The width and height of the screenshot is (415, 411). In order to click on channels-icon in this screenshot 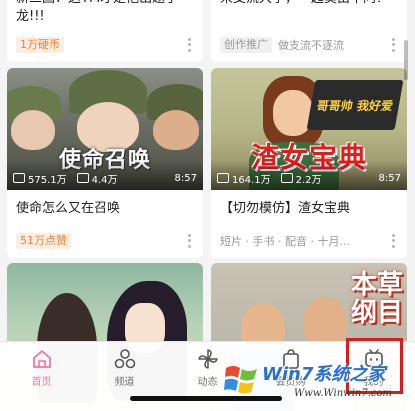, I will do `click(125, 359)`.